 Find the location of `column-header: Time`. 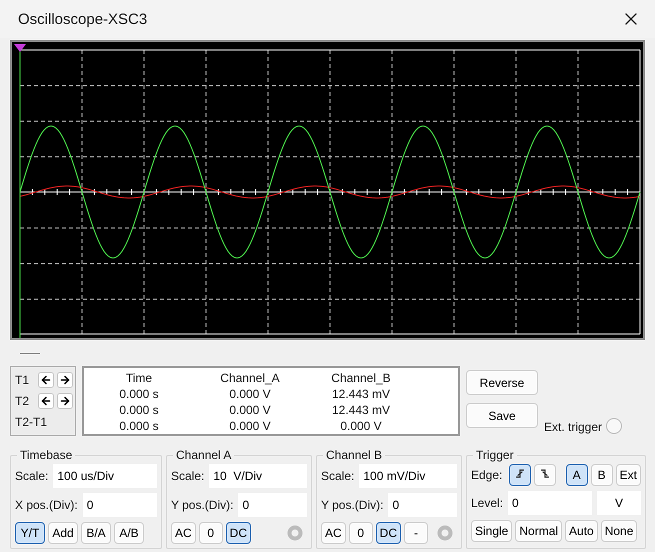

column-header: Time is located at coordinates (139, 378).